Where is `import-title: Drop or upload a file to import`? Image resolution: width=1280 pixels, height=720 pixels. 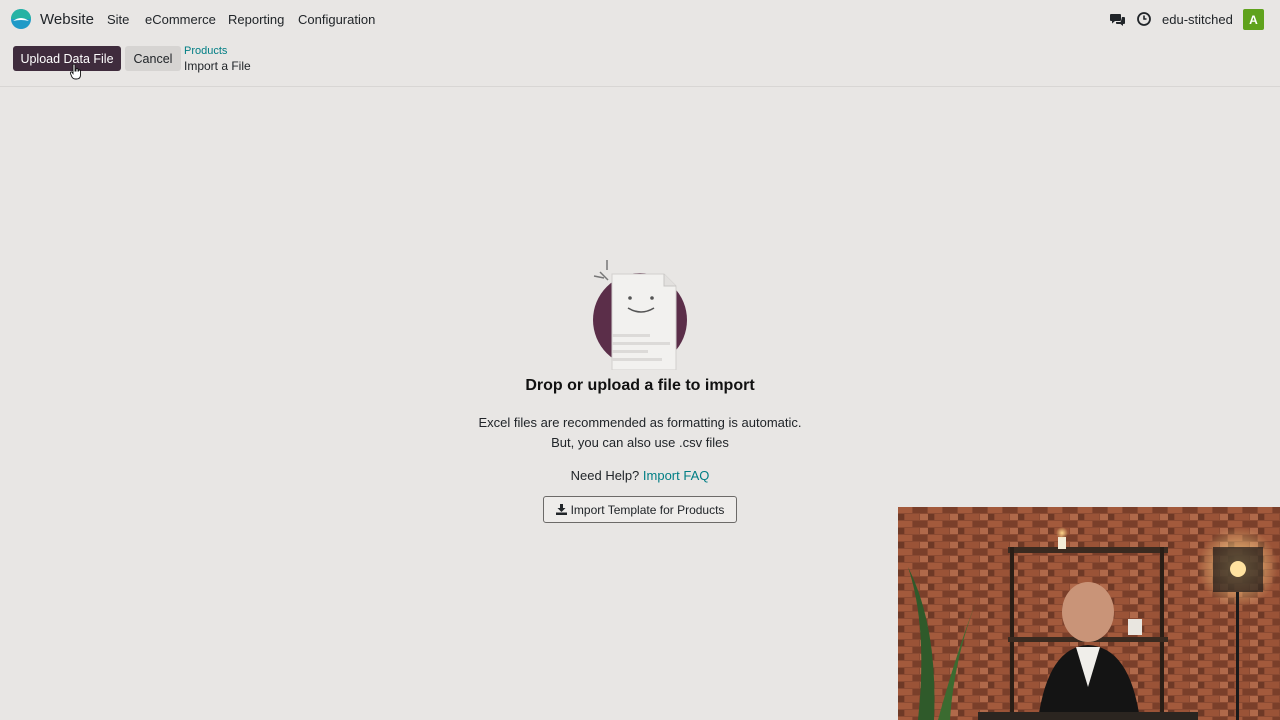
import-title: Drop or upload a file to import is located at coordinates (640, 385).